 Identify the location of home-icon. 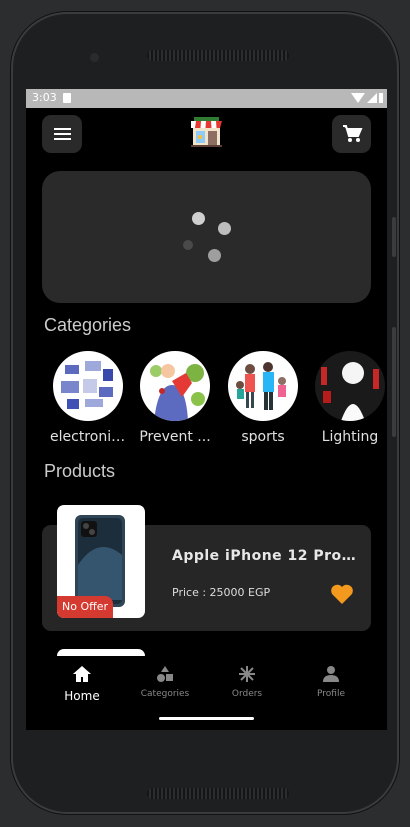
(82, 674).